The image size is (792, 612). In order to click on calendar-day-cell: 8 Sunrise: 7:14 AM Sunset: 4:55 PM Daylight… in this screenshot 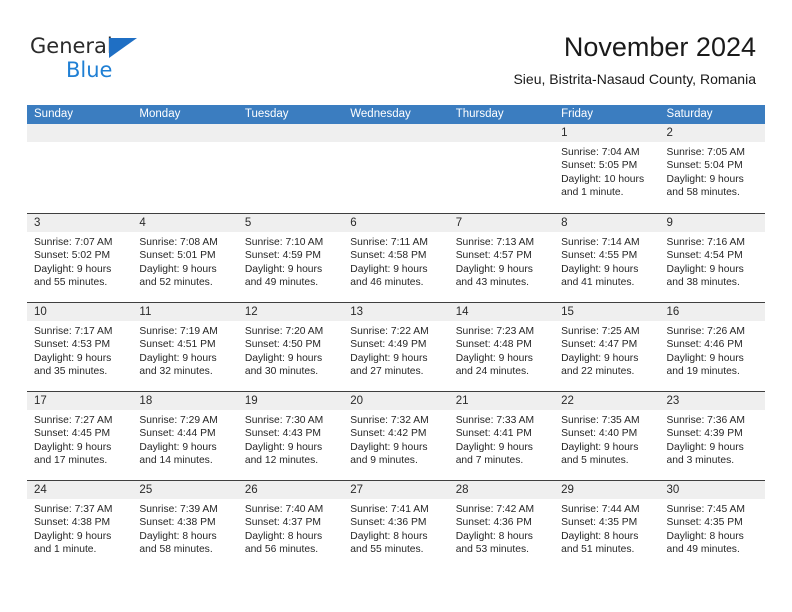, I will do `click(607, 258)`.